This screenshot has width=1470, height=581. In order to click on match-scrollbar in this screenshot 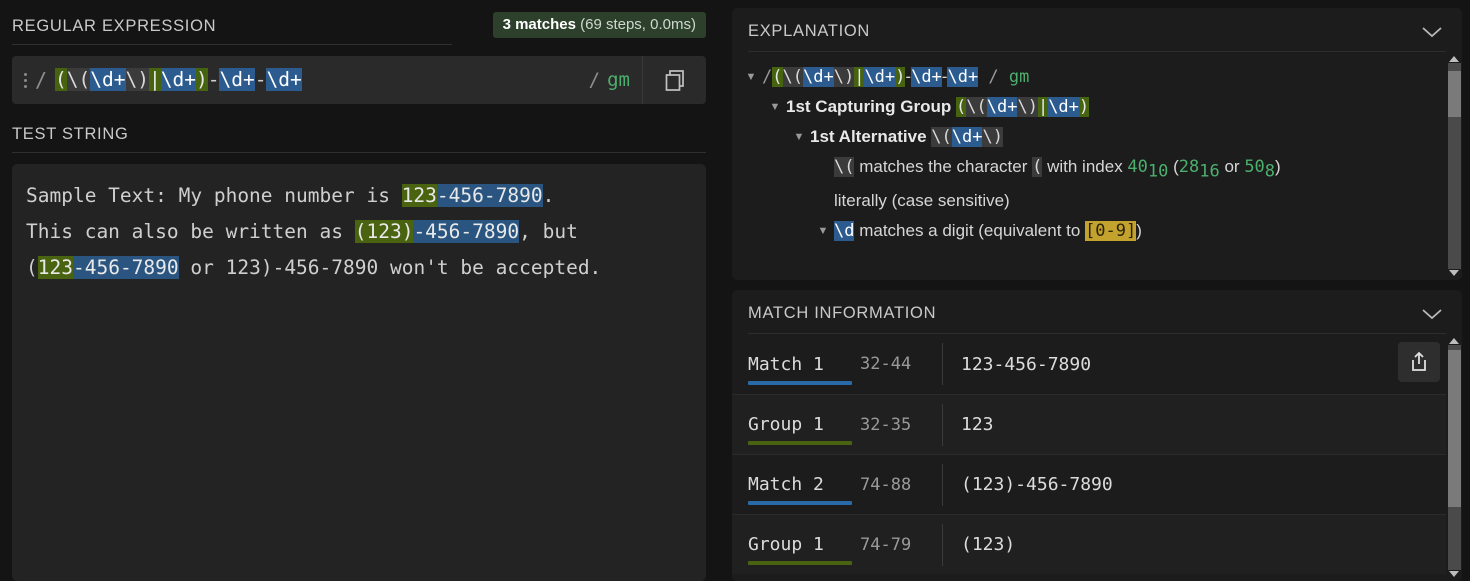, I will do `click(1454, 457)`.